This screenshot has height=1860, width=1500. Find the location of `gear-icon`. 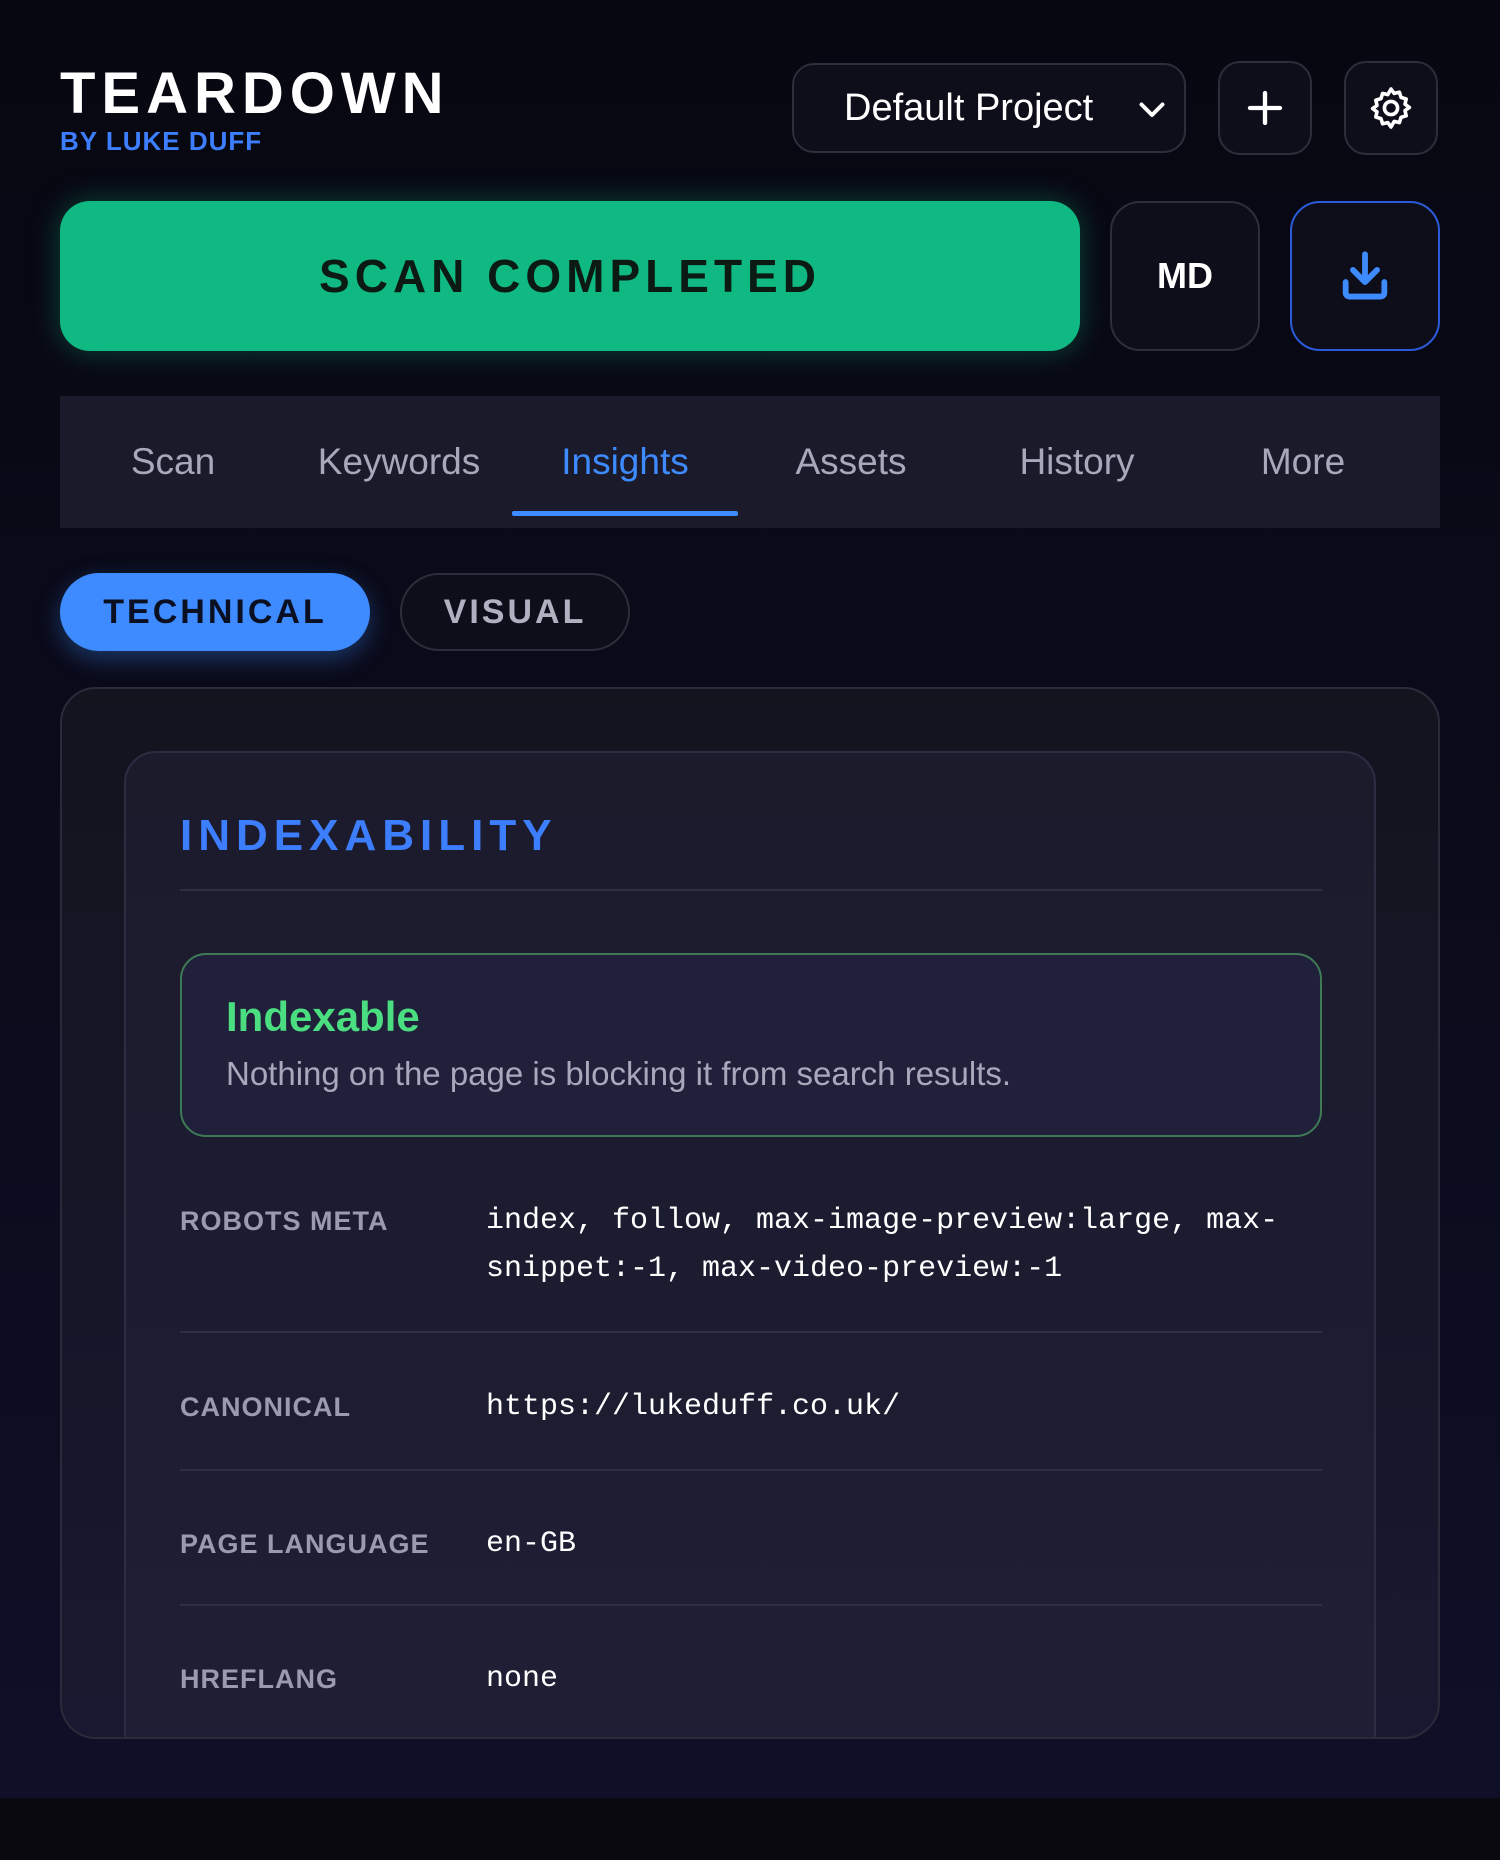

gear-icon is located at coordinates (1391, 108).